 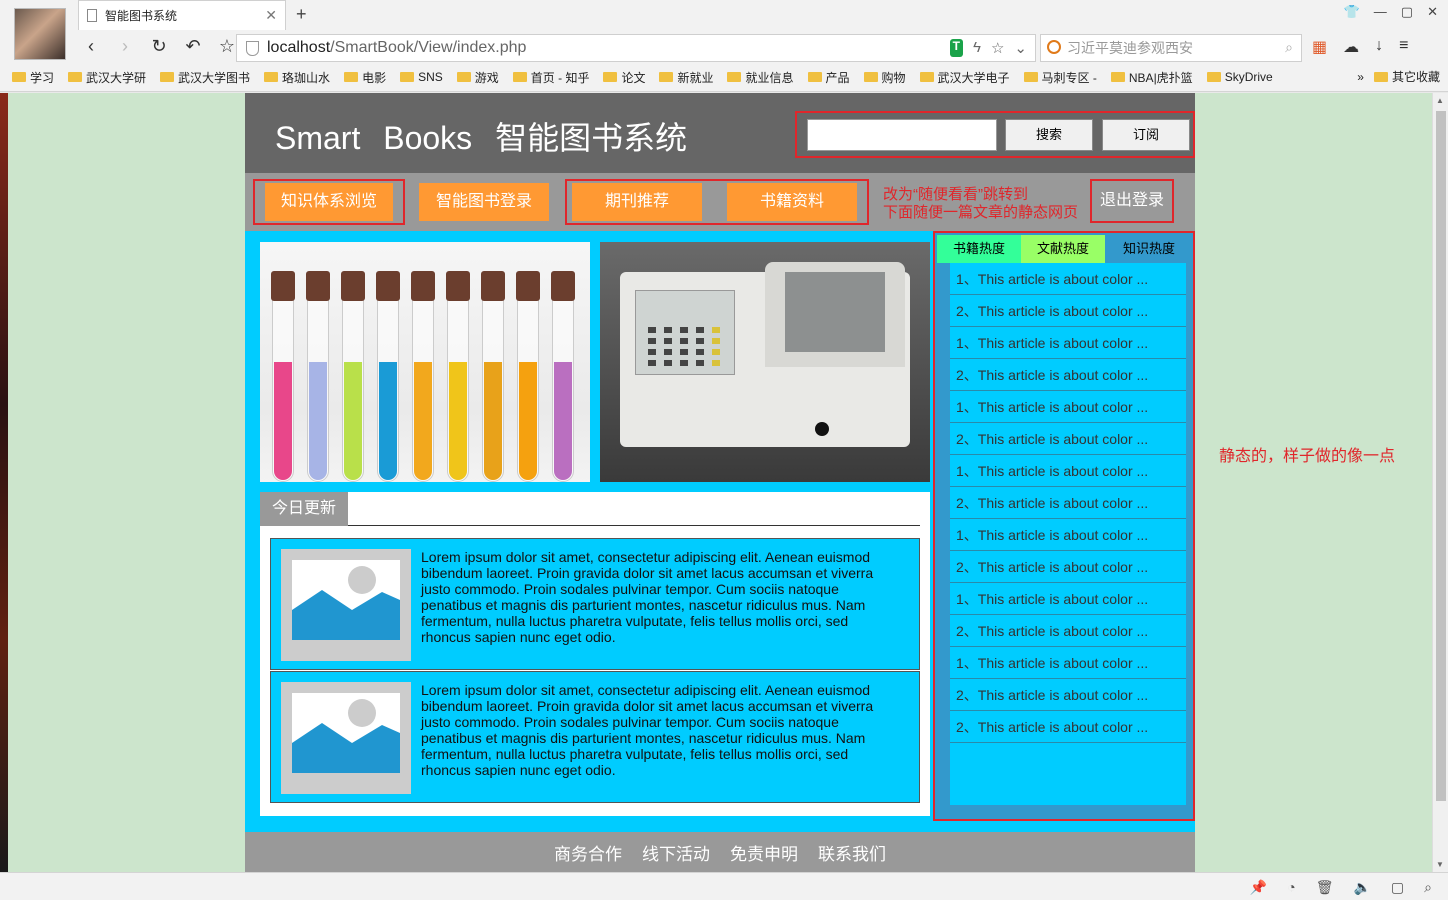 I want to click on bookmark-label: 武汉大学图书, so click(x=214, y=77).